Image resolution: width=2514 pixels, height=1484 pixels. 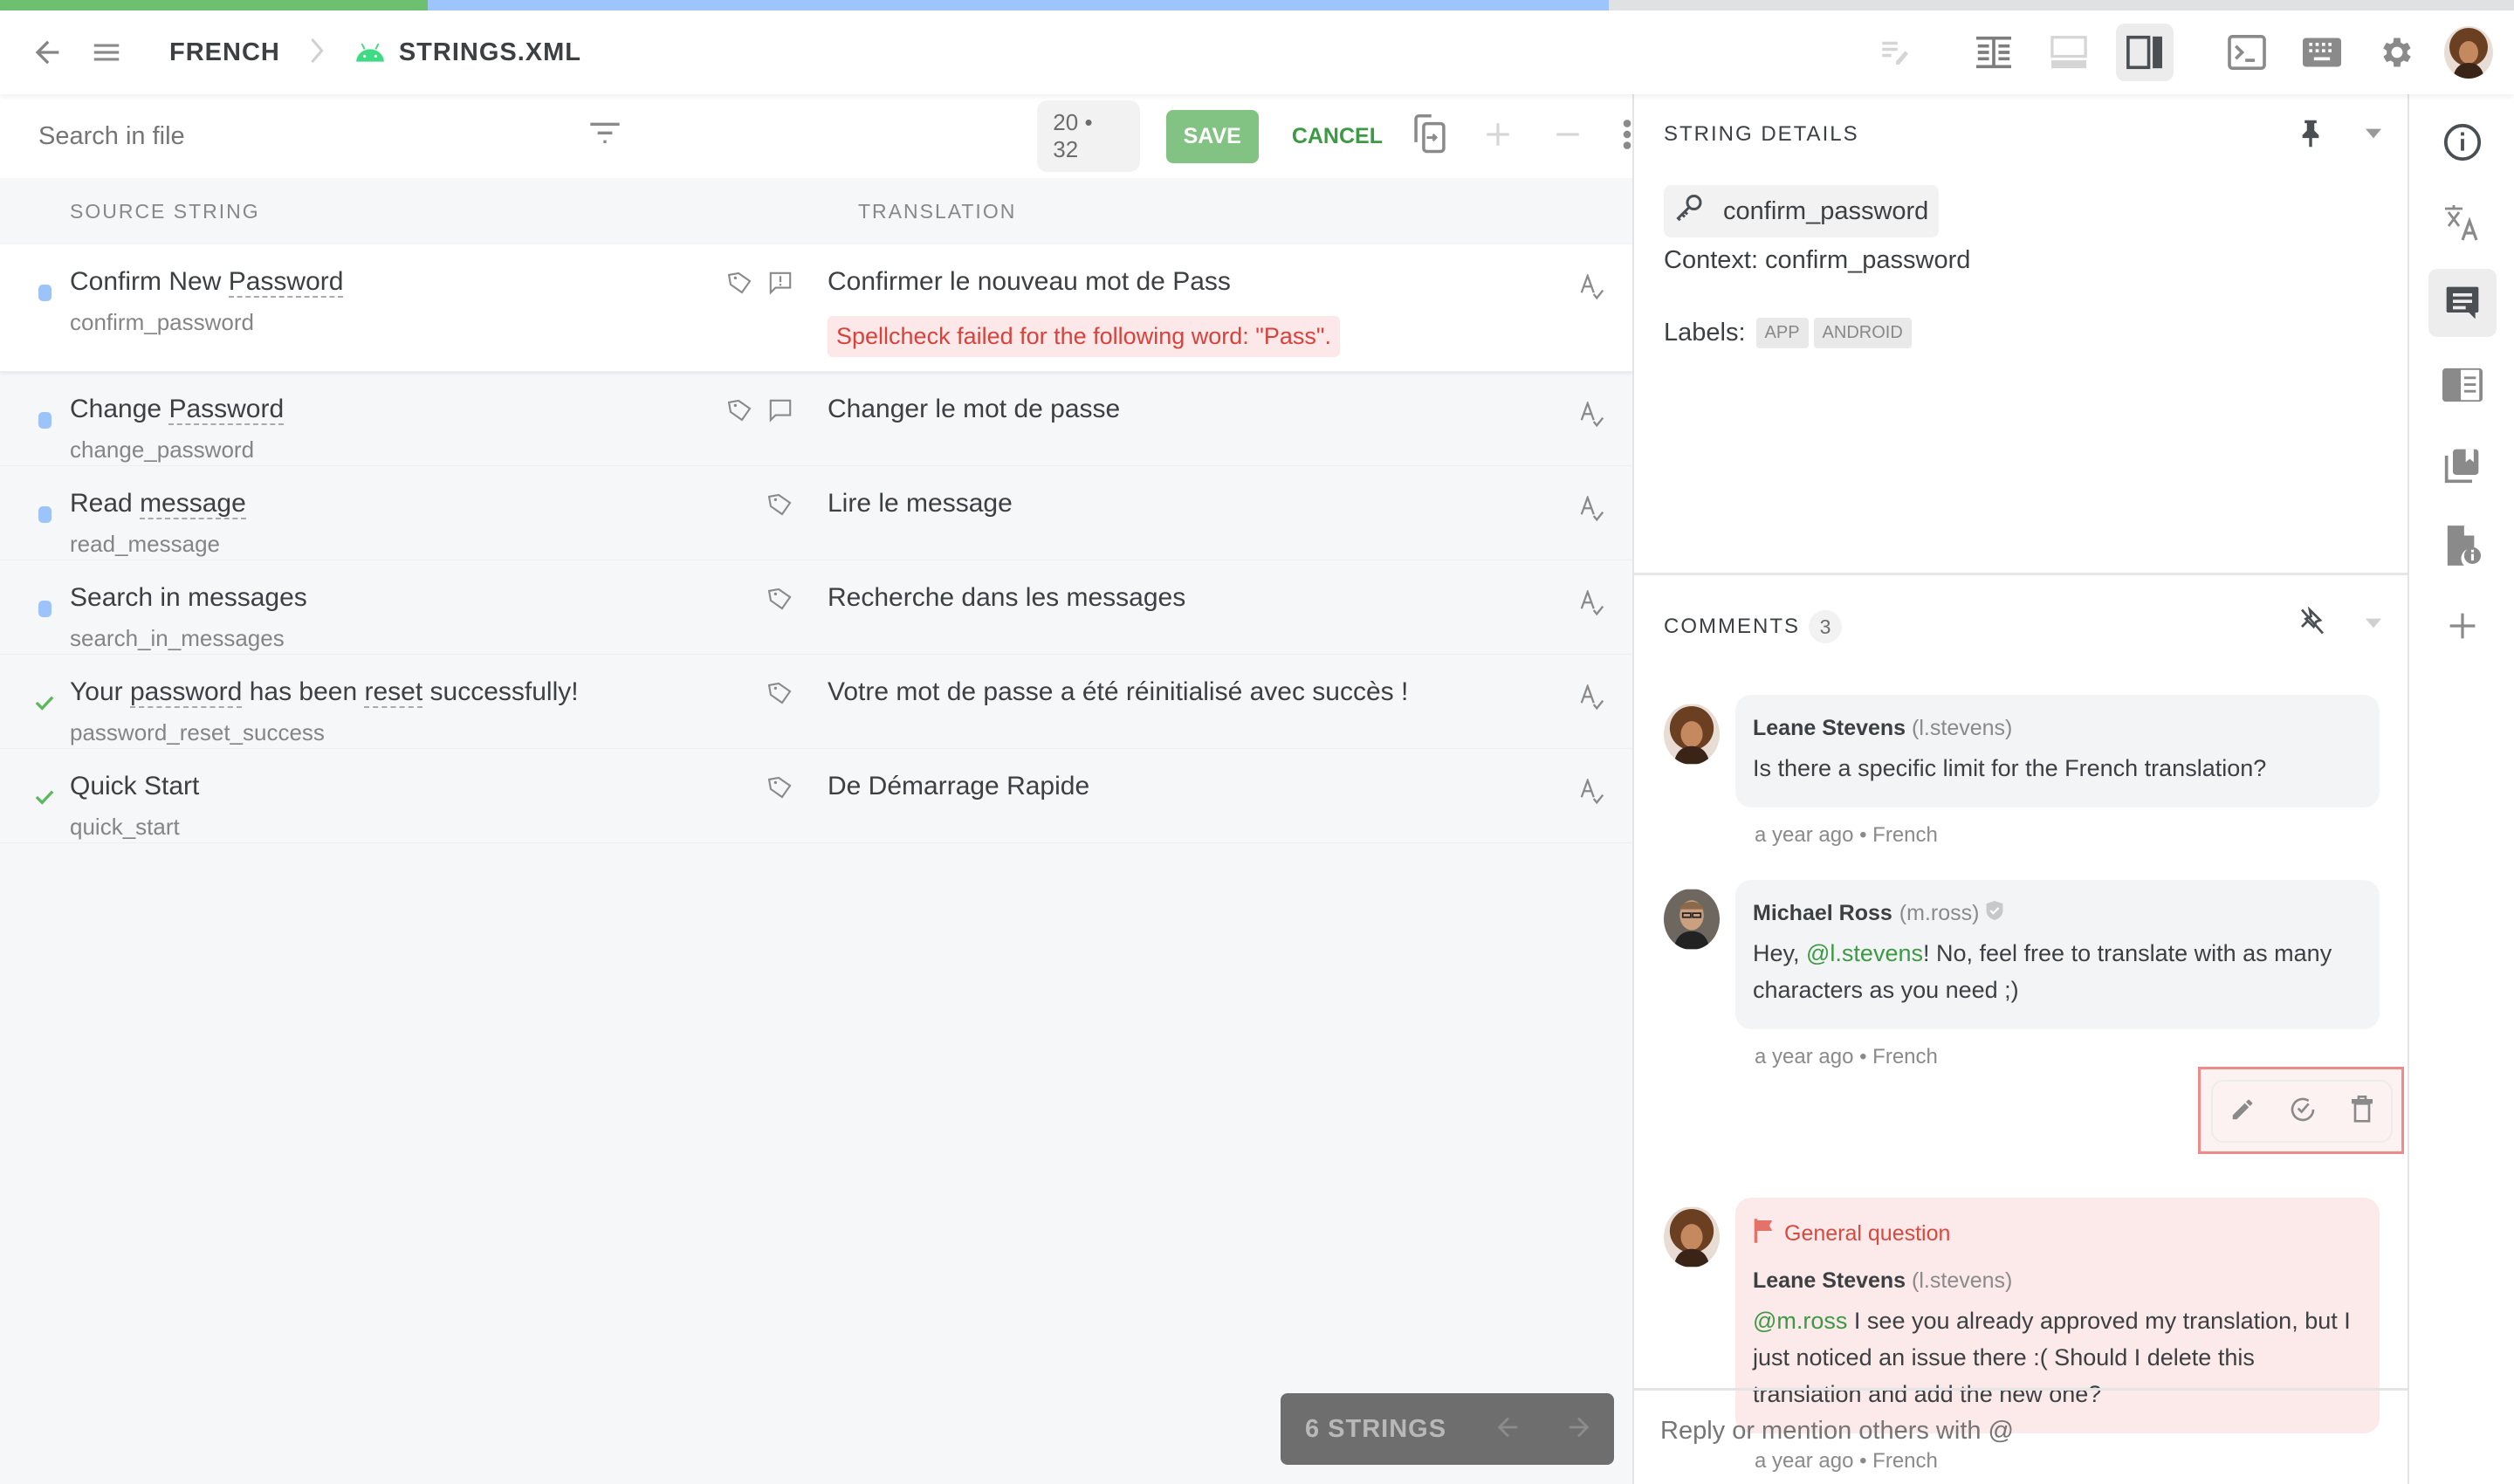 What do you see at coordinates (1212, 136) in the screenshot?
I see `save-button: SAVE` at bounding box center [1212, 136].